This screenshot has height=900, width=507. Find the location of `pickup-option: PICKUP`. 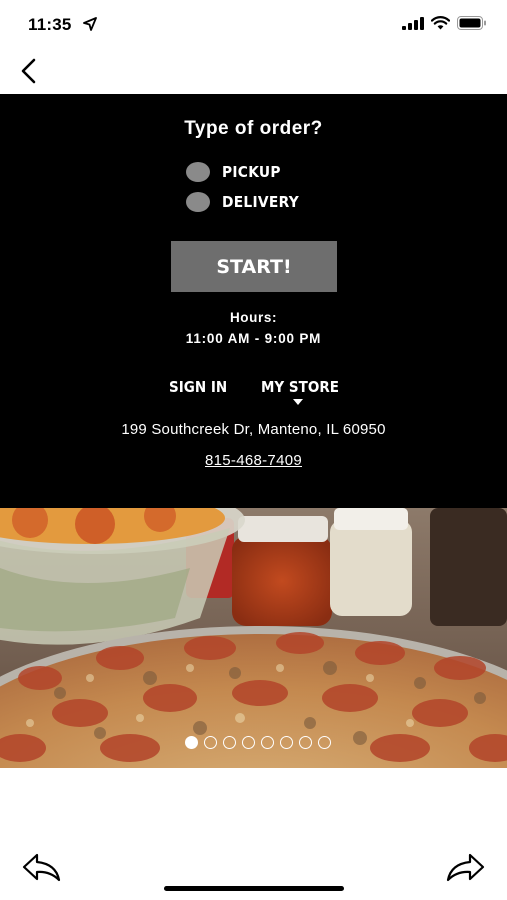

pickup-option: PICKUP is located at coordinates (236, 172).